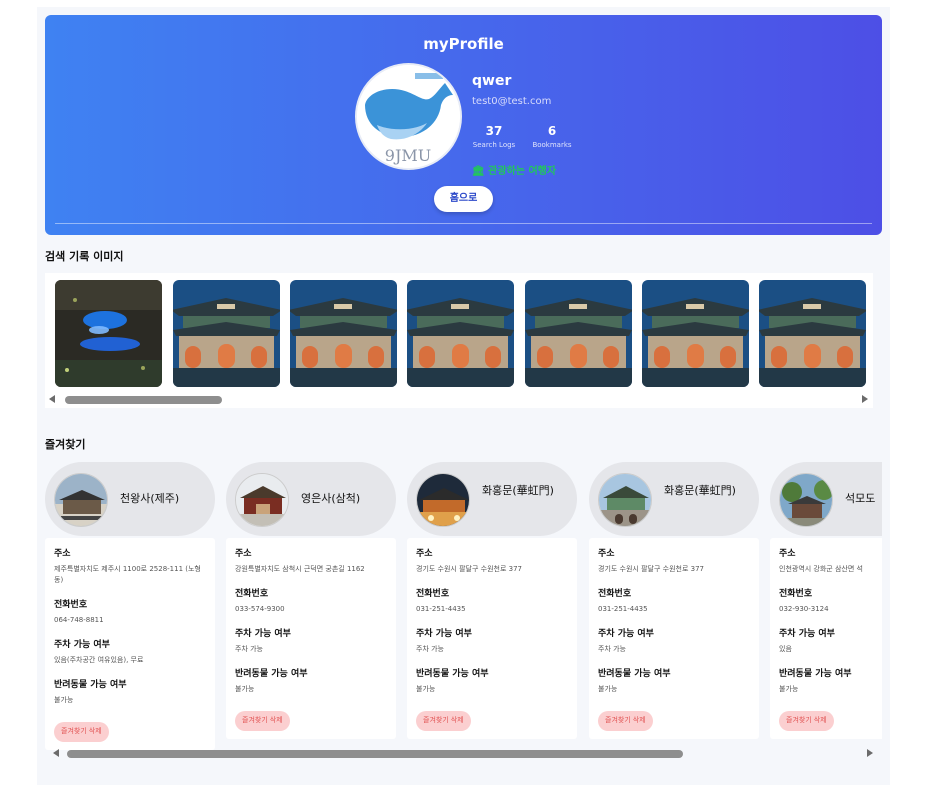  What do you see at coordinates (150, 498) in the screenshot?
I see `place-name: 천왕사(제주)` at bounding box center [150, 498].